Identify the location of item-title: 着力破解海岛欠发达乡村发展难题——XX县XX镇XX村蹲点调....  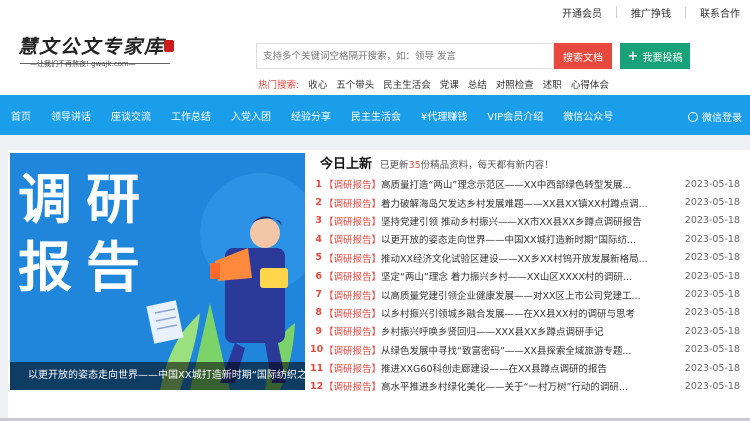
(526, 203).